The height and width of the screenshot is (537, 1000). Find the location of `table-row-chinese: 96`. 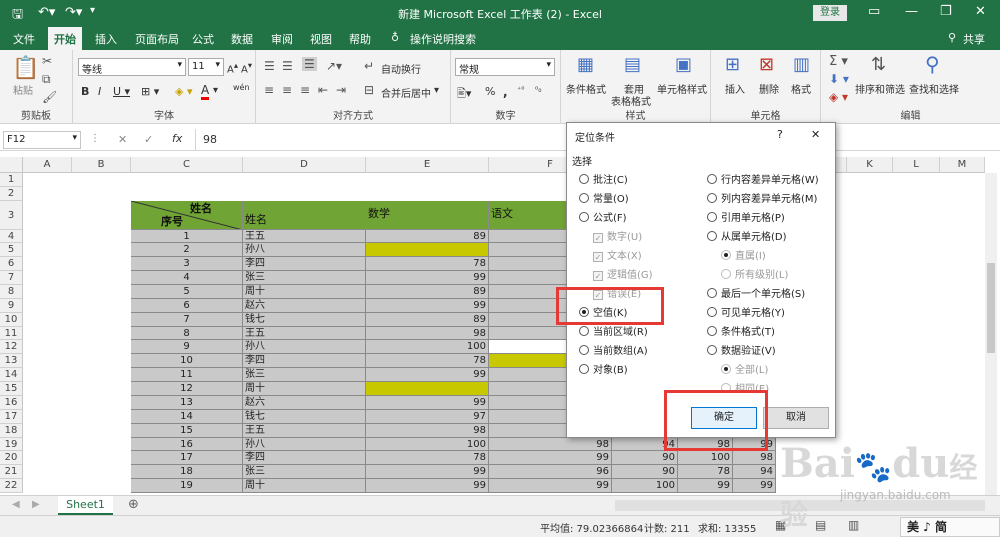

table-row-chinese: 96 is located at coordinates (550, 472).